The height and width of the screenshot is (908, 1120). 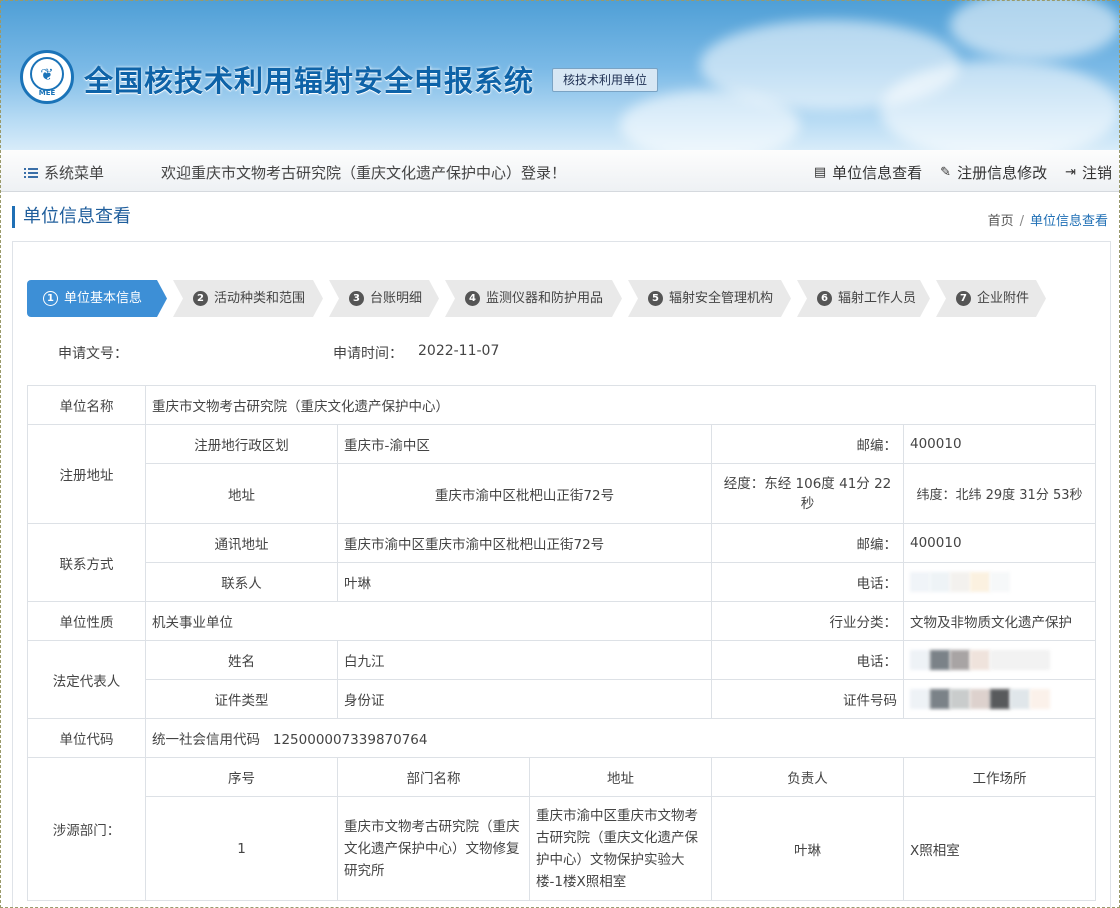 What do you see at coordinates (241, 582) in the screenshot?
I see `contact-person-label: 联系人` at bounding box center [241, 582].